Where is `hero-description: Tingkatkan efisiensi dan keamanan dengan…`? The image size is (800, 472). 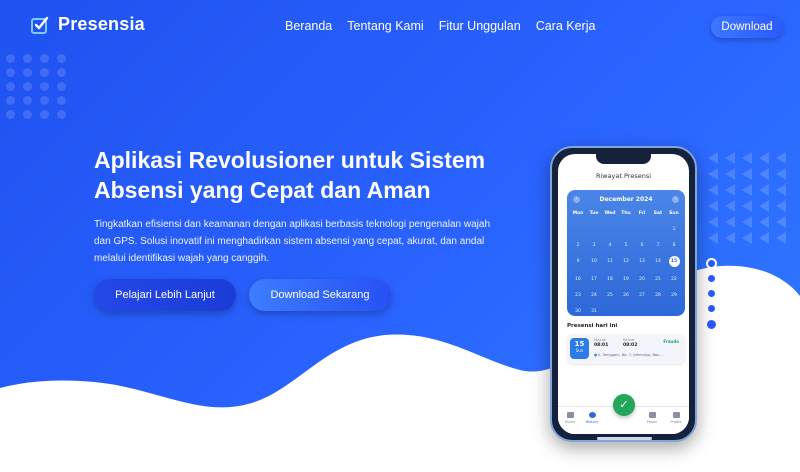
hero-description: Tingkatkan efisiensi dan keamanan dengan… is located at coordinates (292, 241).